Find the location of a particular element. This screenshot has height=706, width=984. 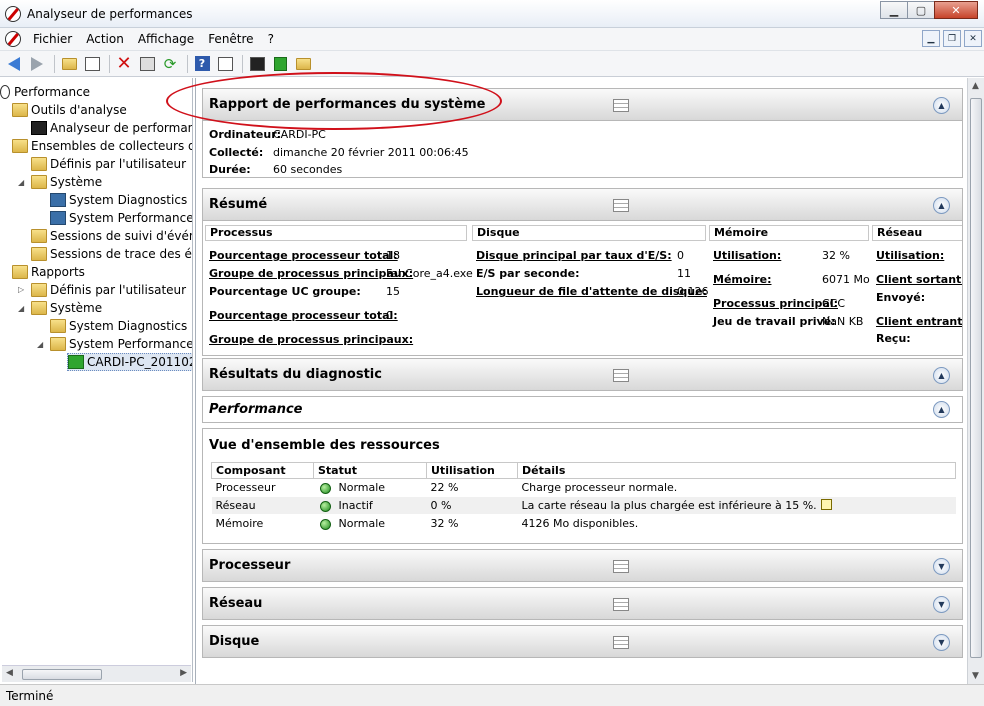

th-composant: Composant is located at coordinates (262, 470).